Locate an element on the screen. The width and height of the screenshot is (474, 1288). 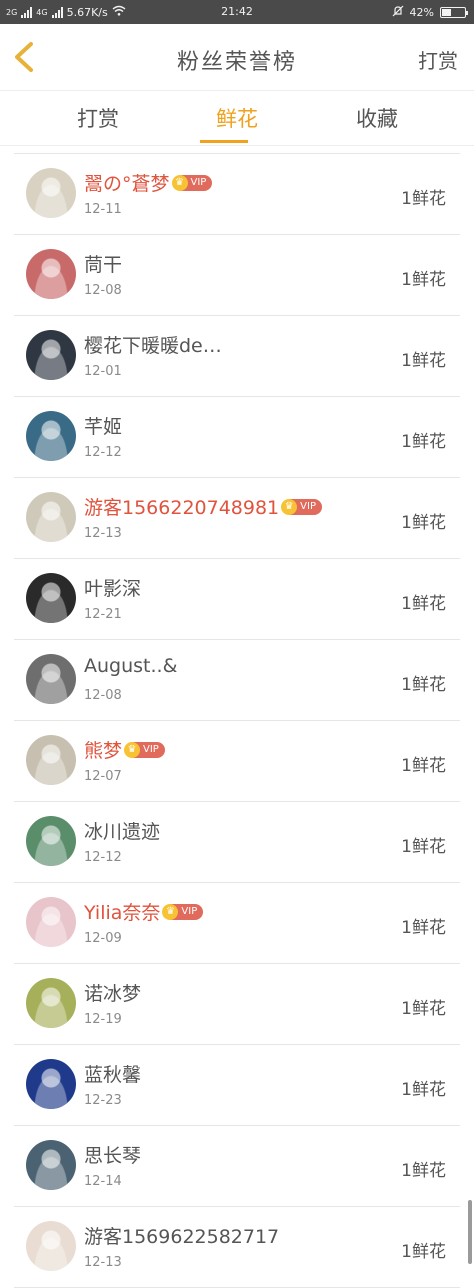
battery-icon is located at coordinates (454, 12).